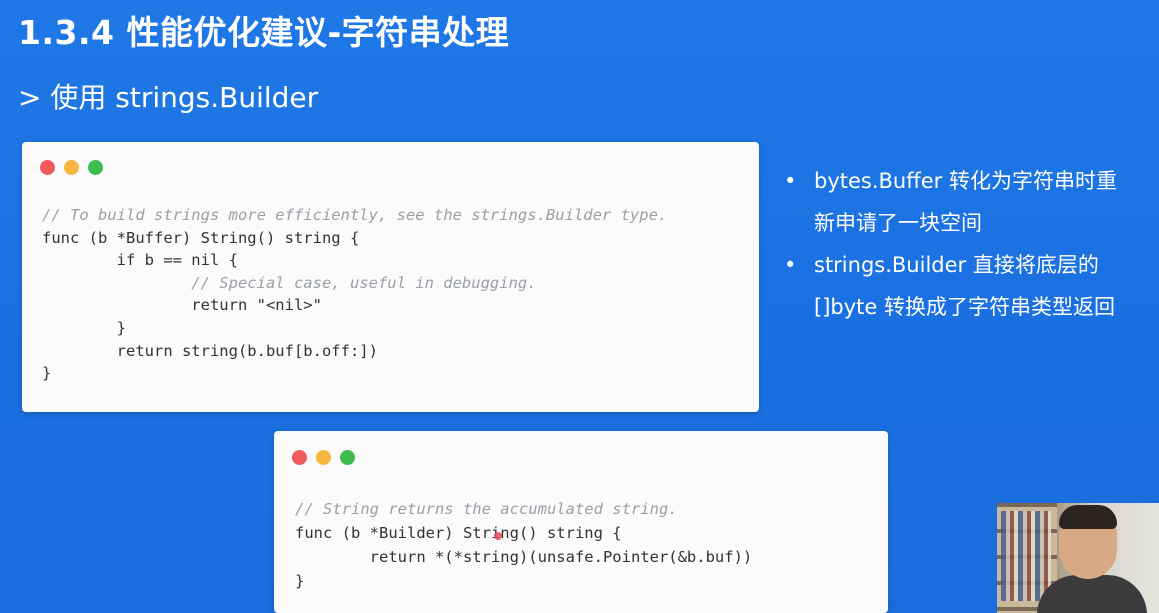  I want to click on laser-pointer-icon, so click(498, 536).